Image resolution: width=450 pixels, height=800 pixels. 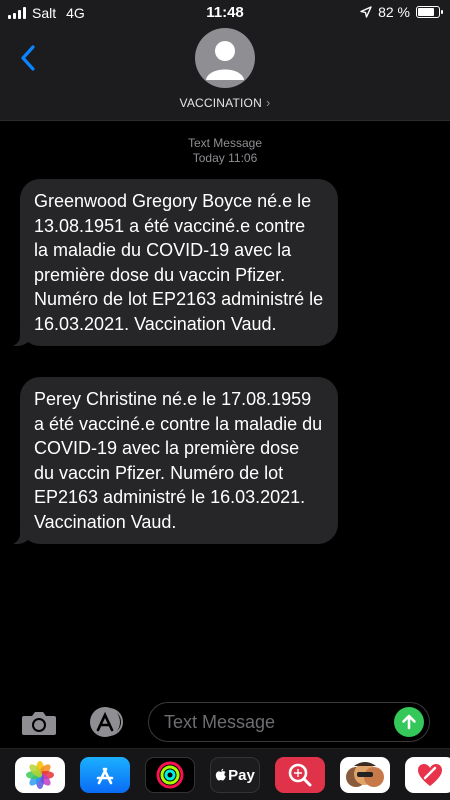 I want to click on message-type-label: Text Message, so click(x=225, y=143).